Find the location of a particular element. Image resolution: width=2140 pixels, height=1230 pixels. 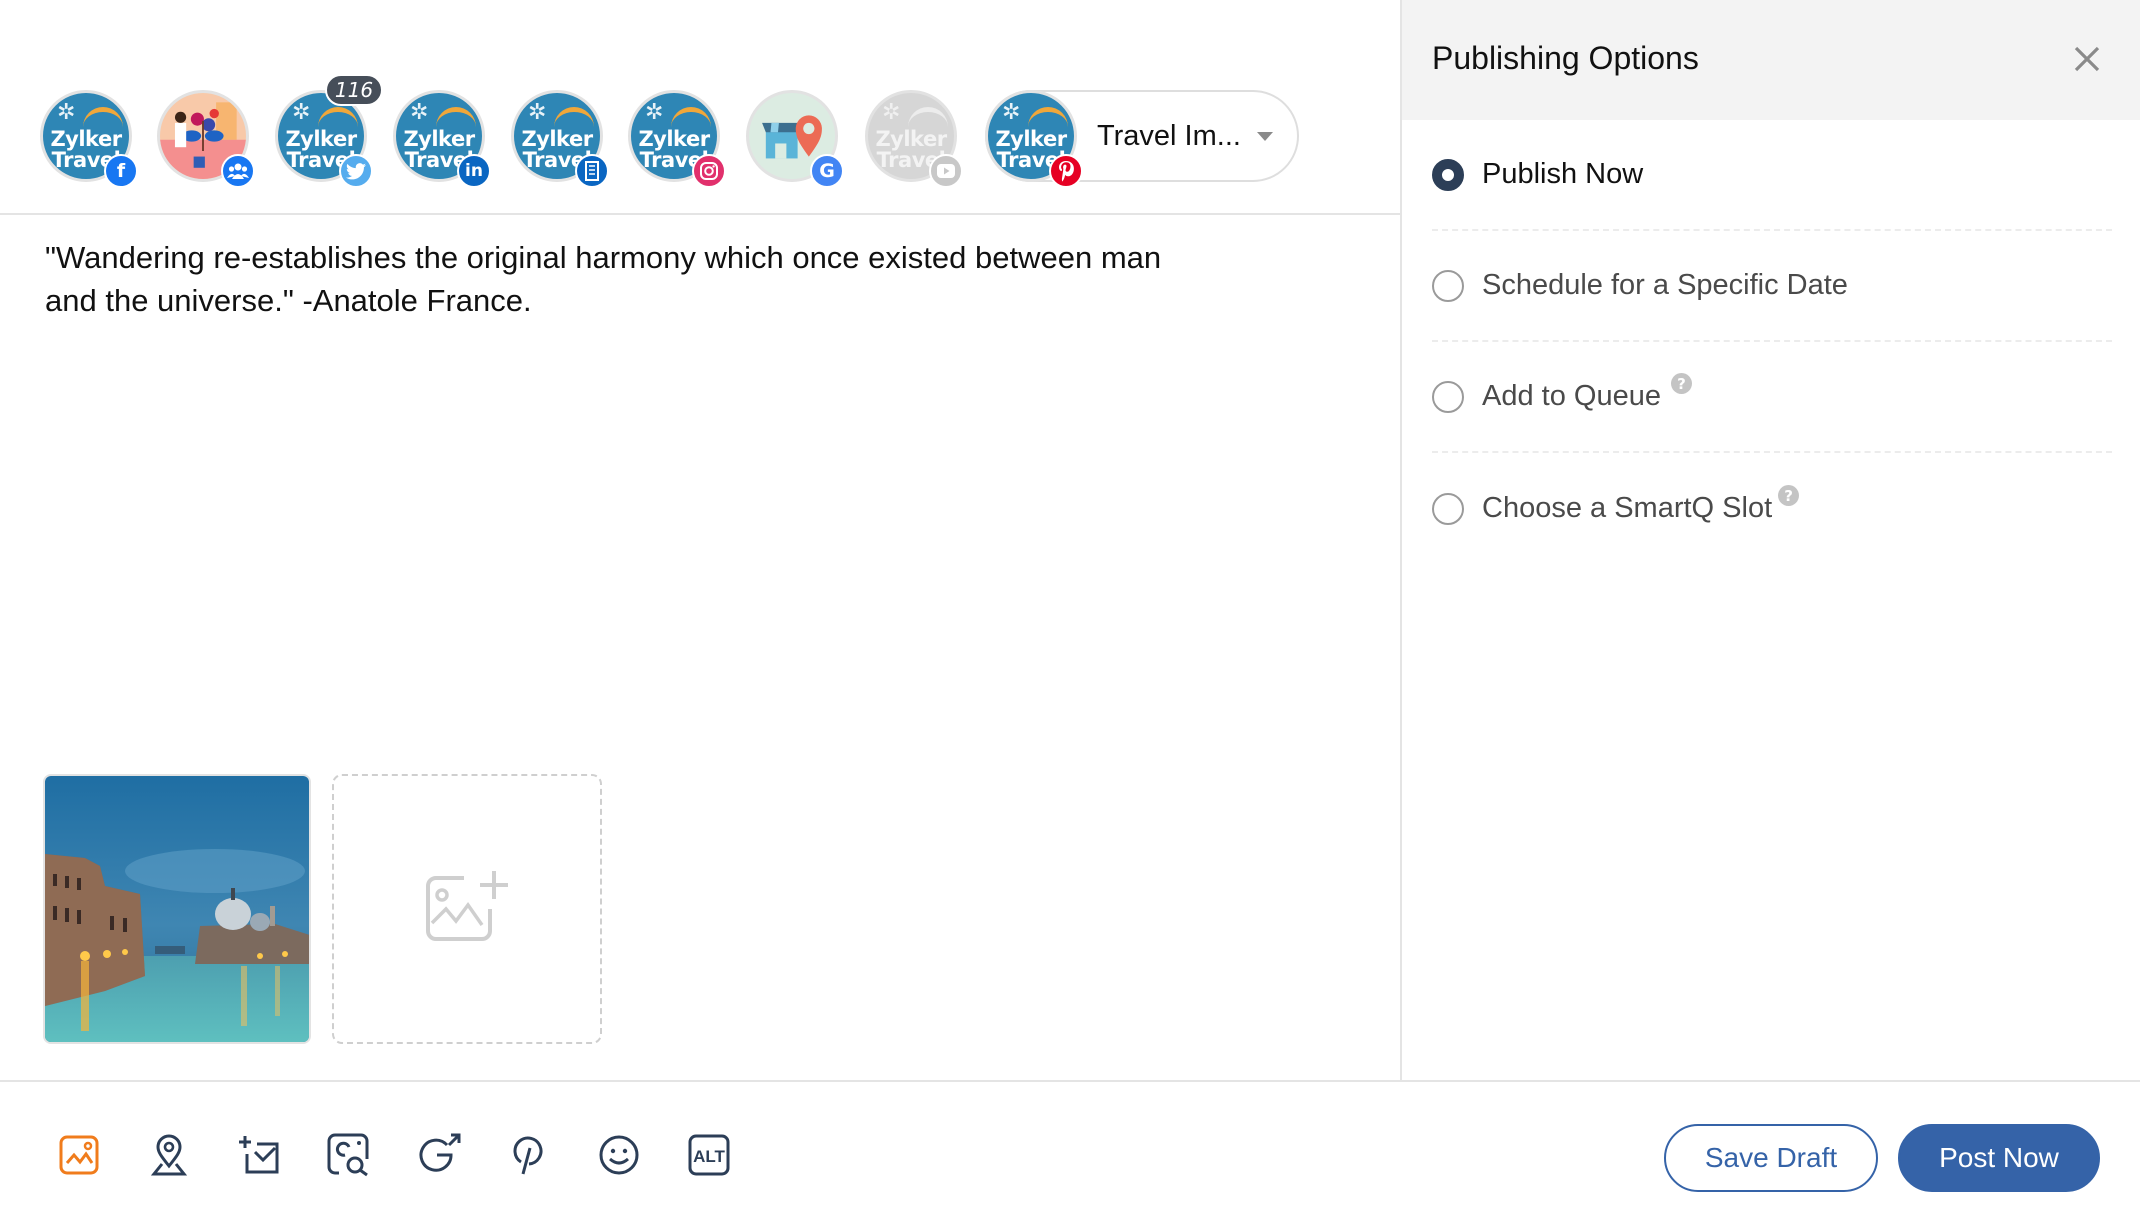

add-media-button is located at coordinates (467, 909).